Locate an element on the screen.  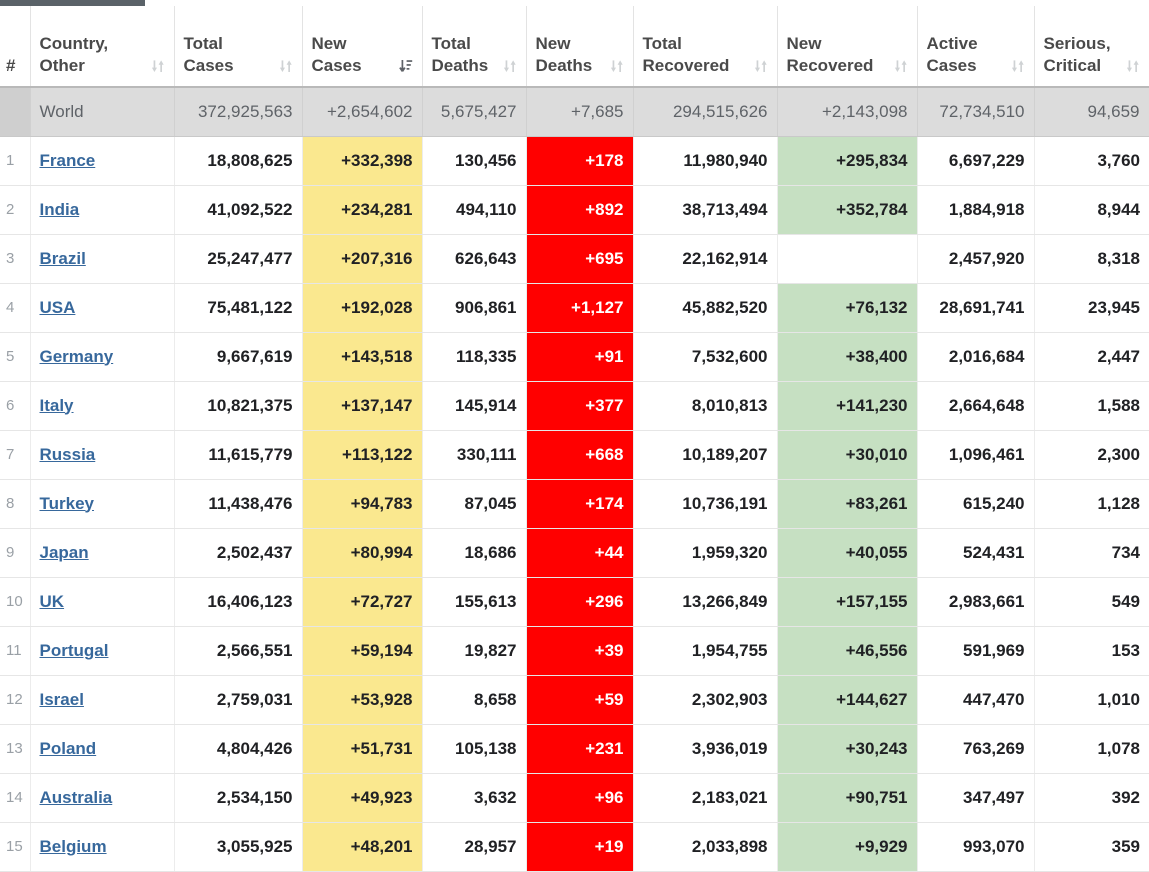
column-header-new-cases: New Cases is located at coordinates (362, 47).